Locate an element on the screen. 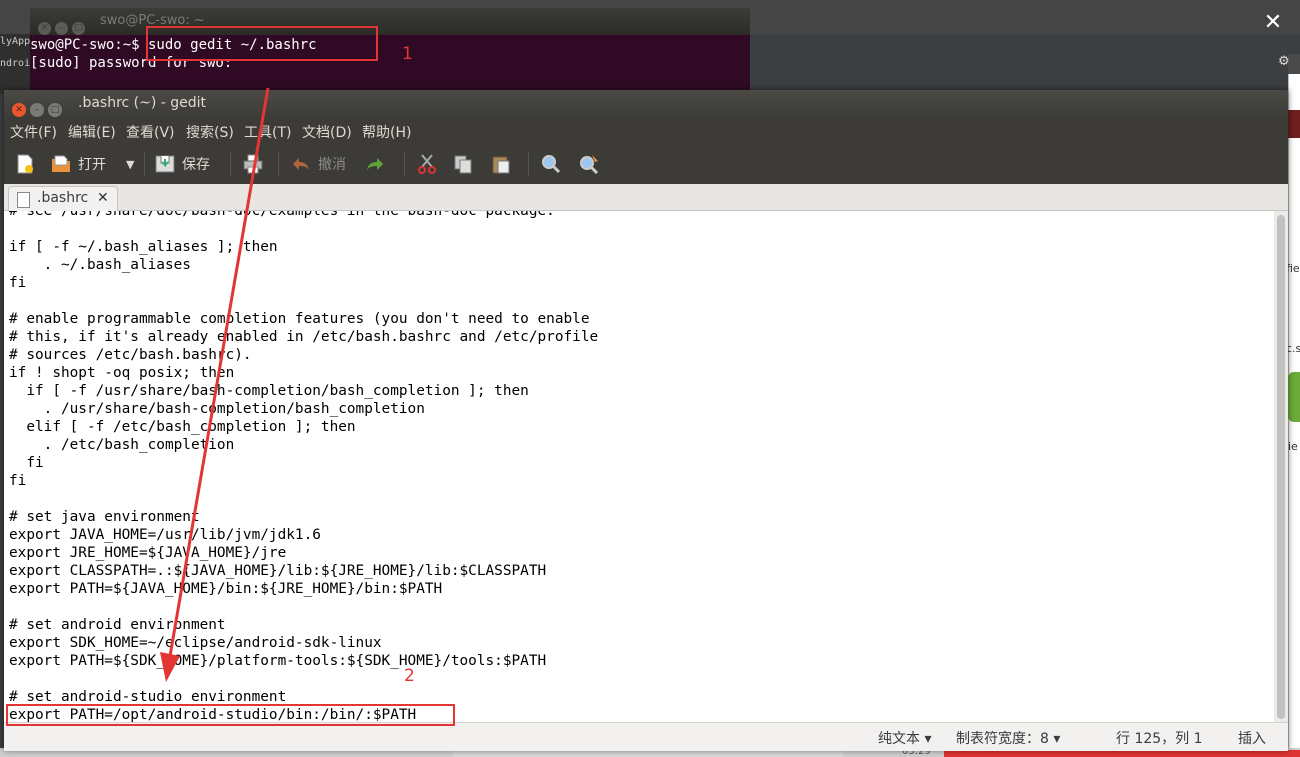  copy-button is located at coordinates (466, 164).